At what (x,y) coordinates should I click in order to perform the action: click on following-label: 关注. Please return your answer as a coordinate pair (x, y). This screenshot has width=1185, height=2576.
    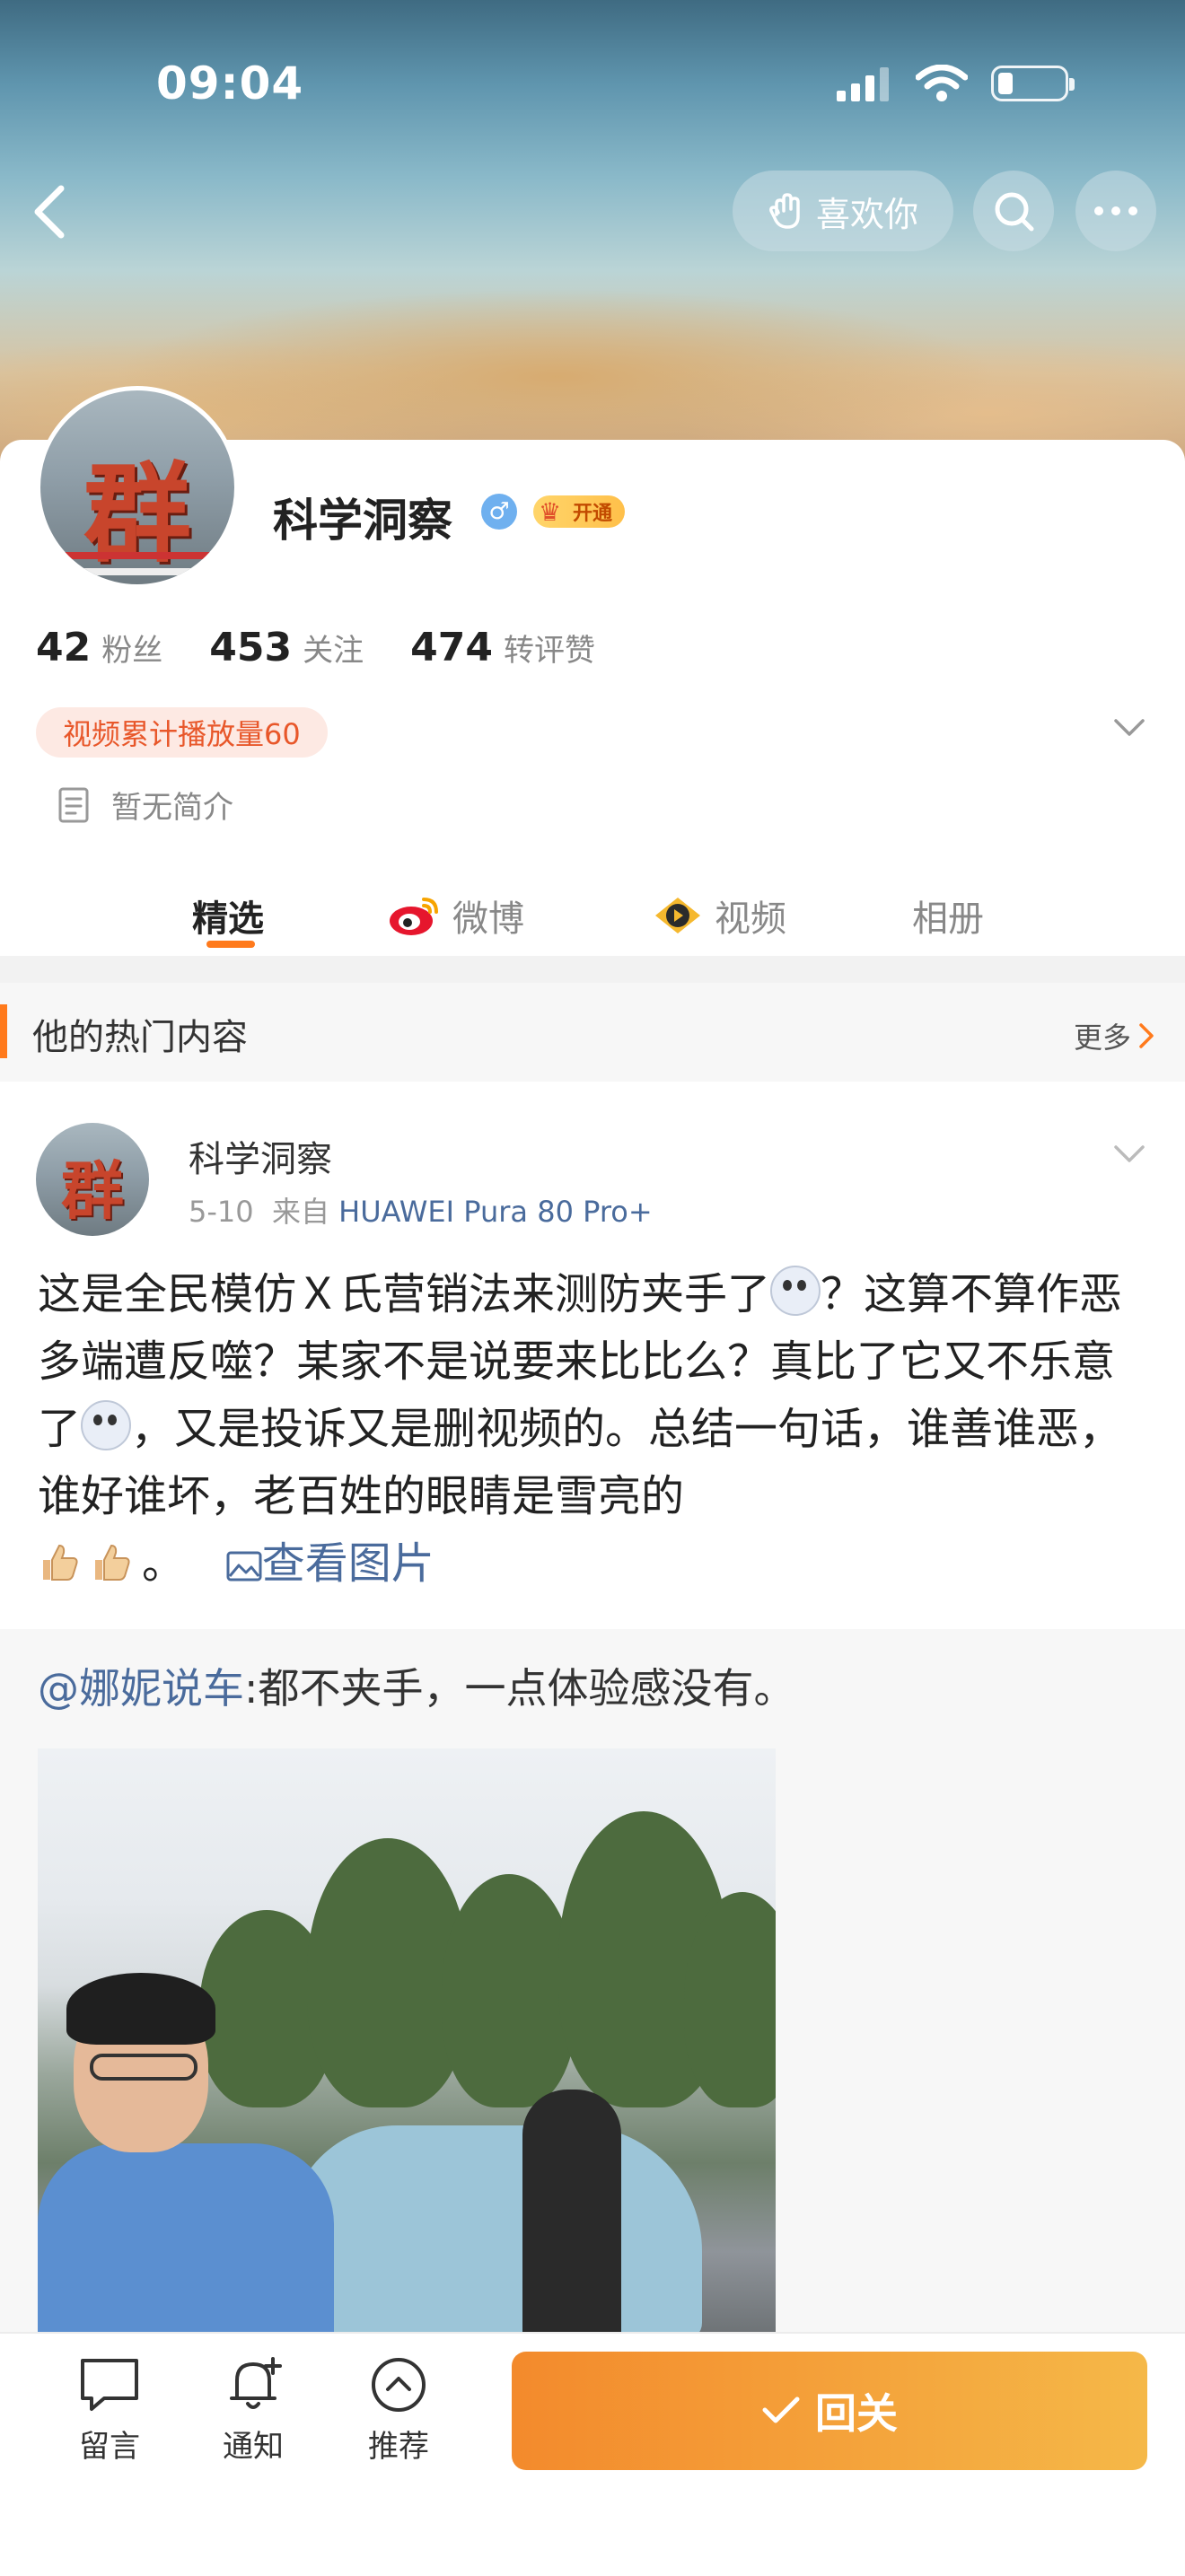
    Looking at the image, I should click on (333, 648).